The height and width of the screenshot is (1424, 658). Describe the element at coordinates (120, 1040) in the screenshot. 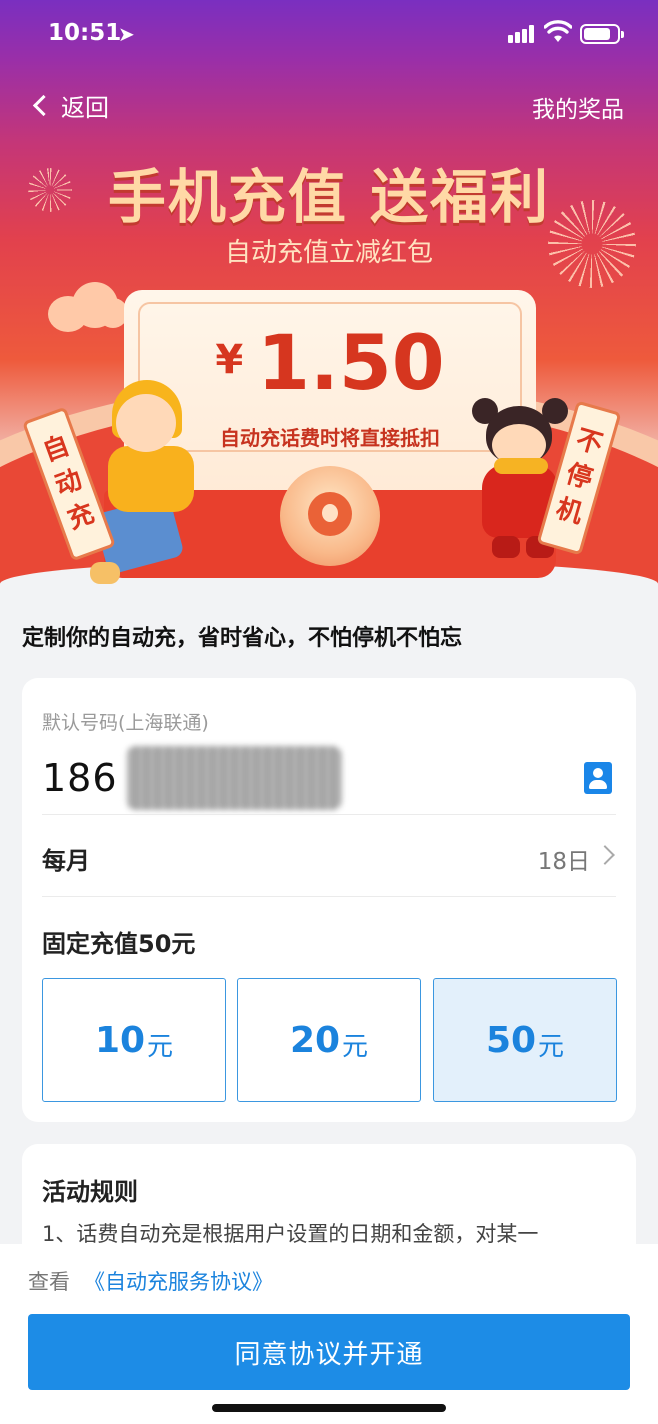

I see `amount-value: 10` at that location.